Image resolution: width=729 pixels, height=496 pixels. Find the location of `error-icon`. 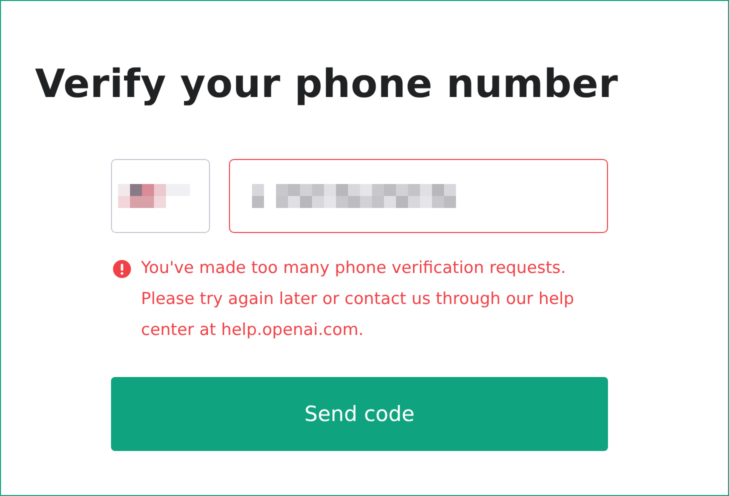

error-icon is located at coordinates (122, 269).